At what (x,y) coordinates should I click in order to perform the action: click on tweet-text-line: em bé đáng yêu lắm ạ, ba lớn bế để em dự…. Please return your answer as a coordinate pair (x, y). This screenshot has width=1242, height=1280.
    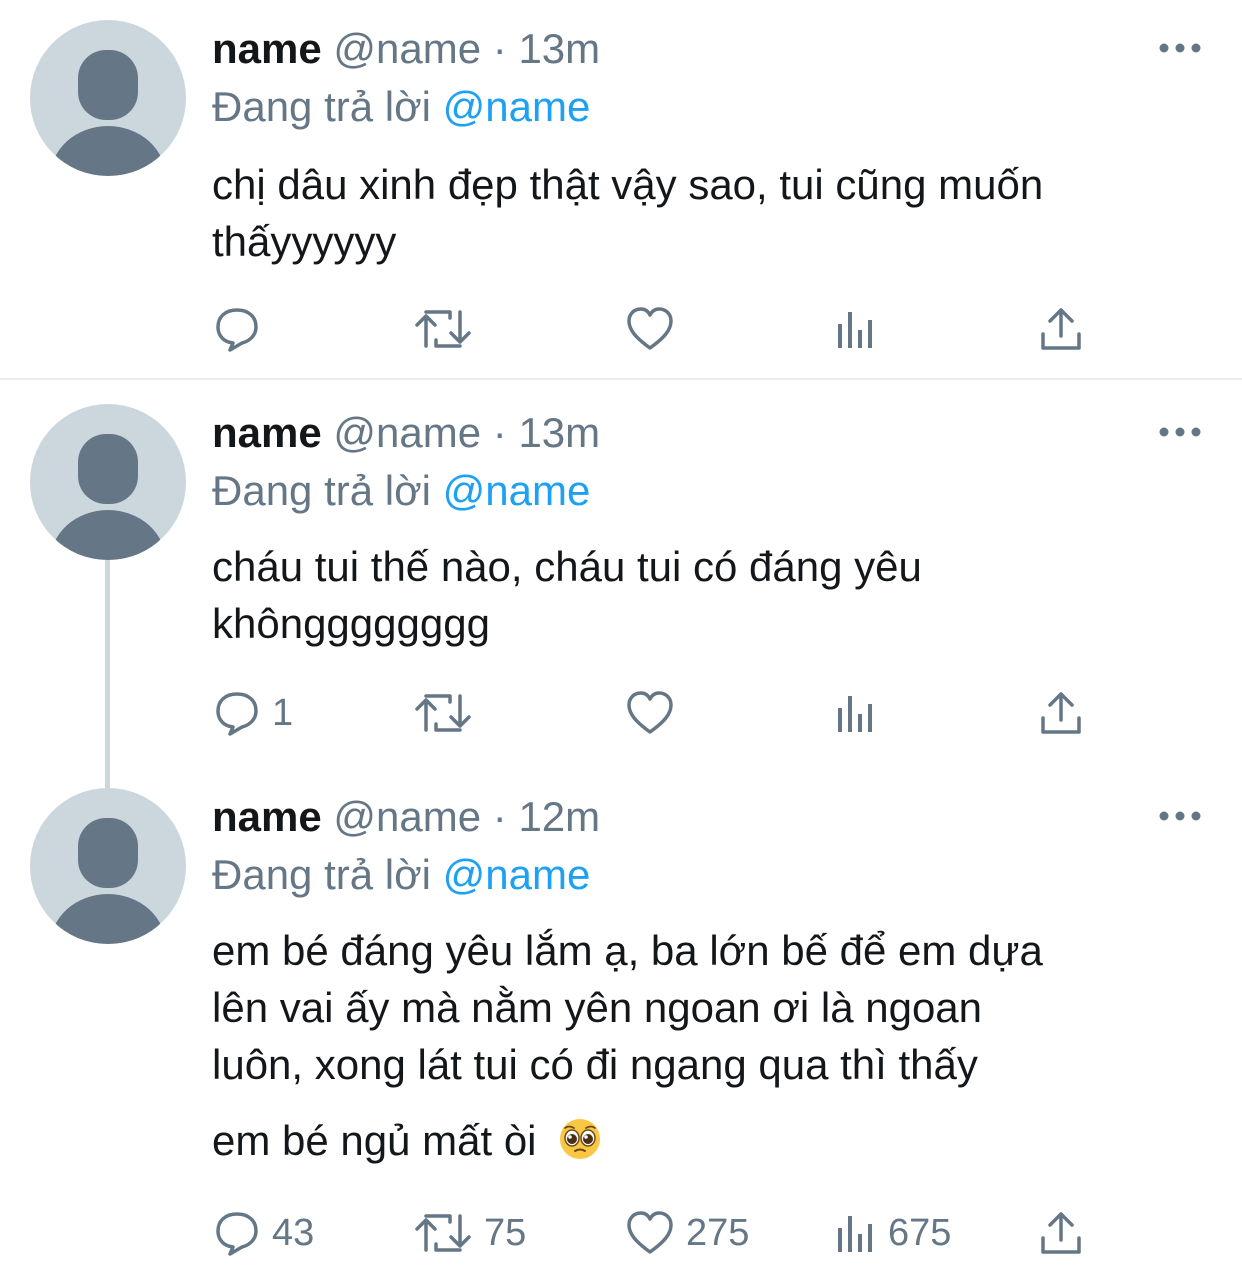
    Looking at the image, I should click on (627, 950).